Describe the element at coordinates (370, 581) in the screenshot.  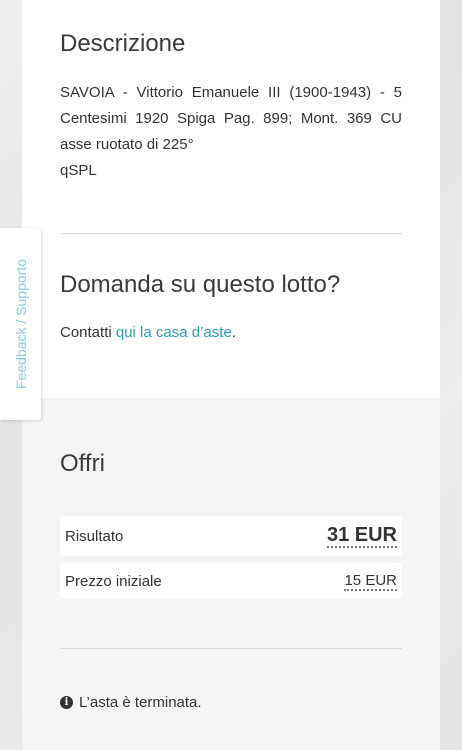
I see `start-price-value: 15 EUR` at that location.